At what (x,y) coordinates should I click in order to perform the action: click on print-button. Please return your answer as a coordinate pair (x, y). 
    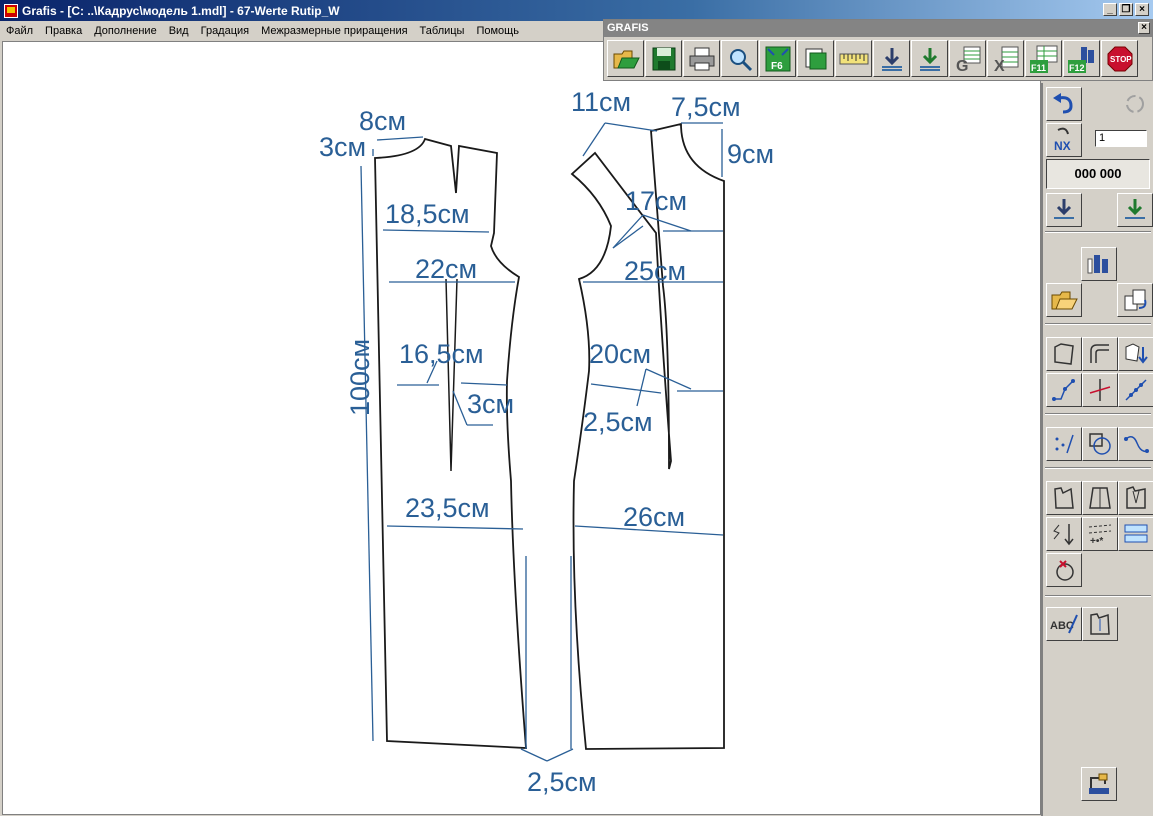
    Looking at the image, I should click on (701, 58).